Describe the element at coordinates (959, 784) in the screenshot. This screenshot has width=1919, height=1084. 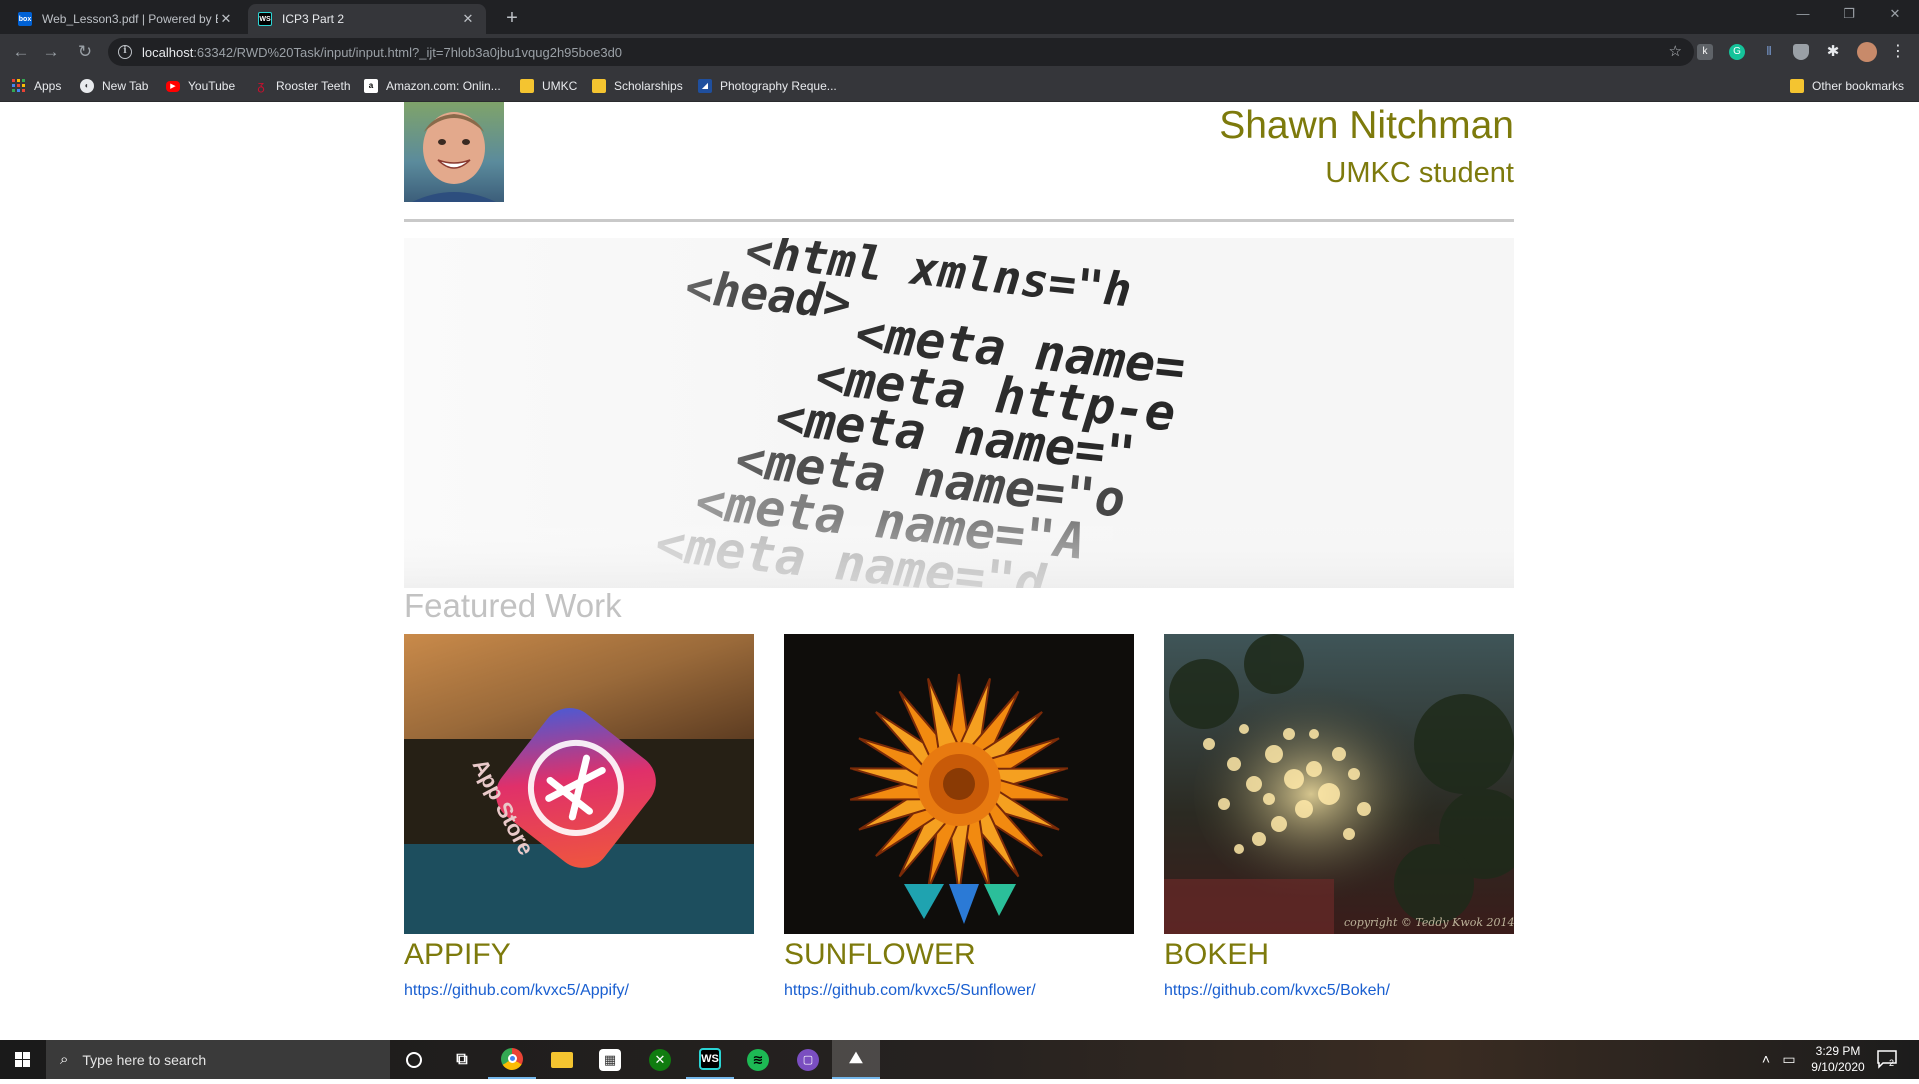
I see `sunflower-thumbnail` at that location.